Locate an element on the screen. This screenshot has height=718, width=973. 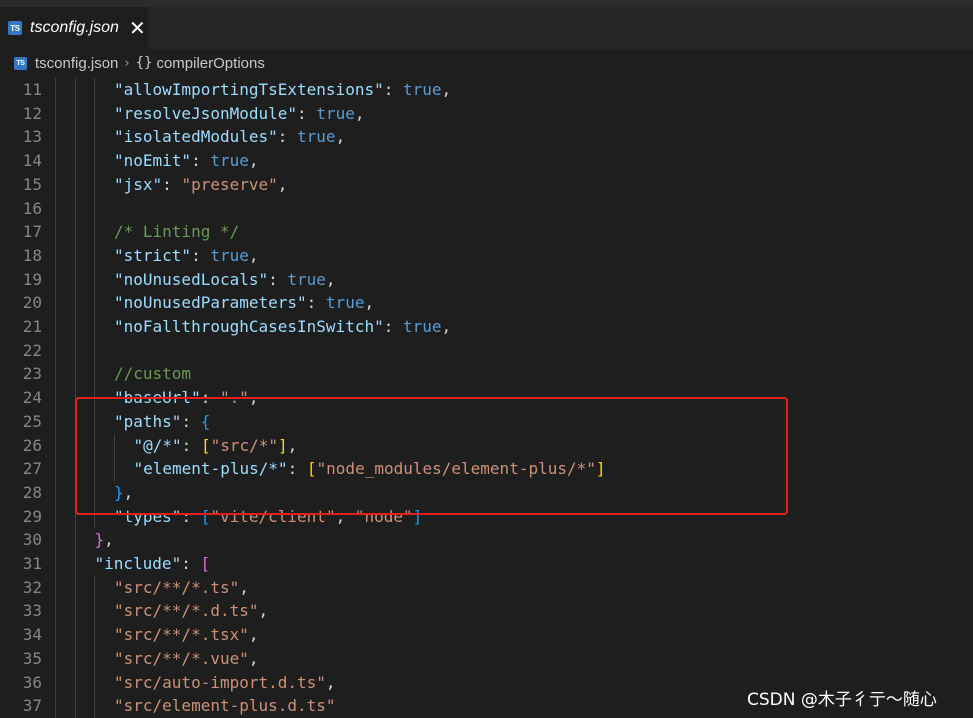
code-token: "noEmit" is located at coordinates (153, 161).